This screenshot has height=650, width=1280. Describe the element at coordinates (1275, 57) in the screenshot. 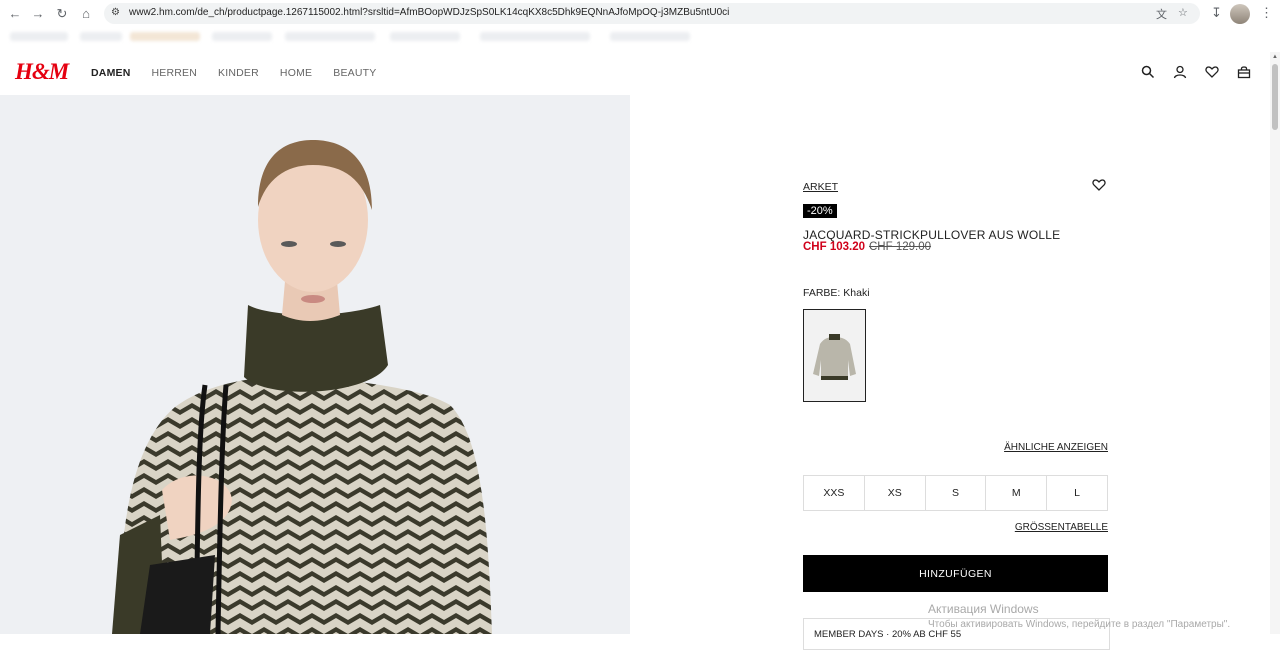

I see `scroll-up-icon: ▲` at that location.